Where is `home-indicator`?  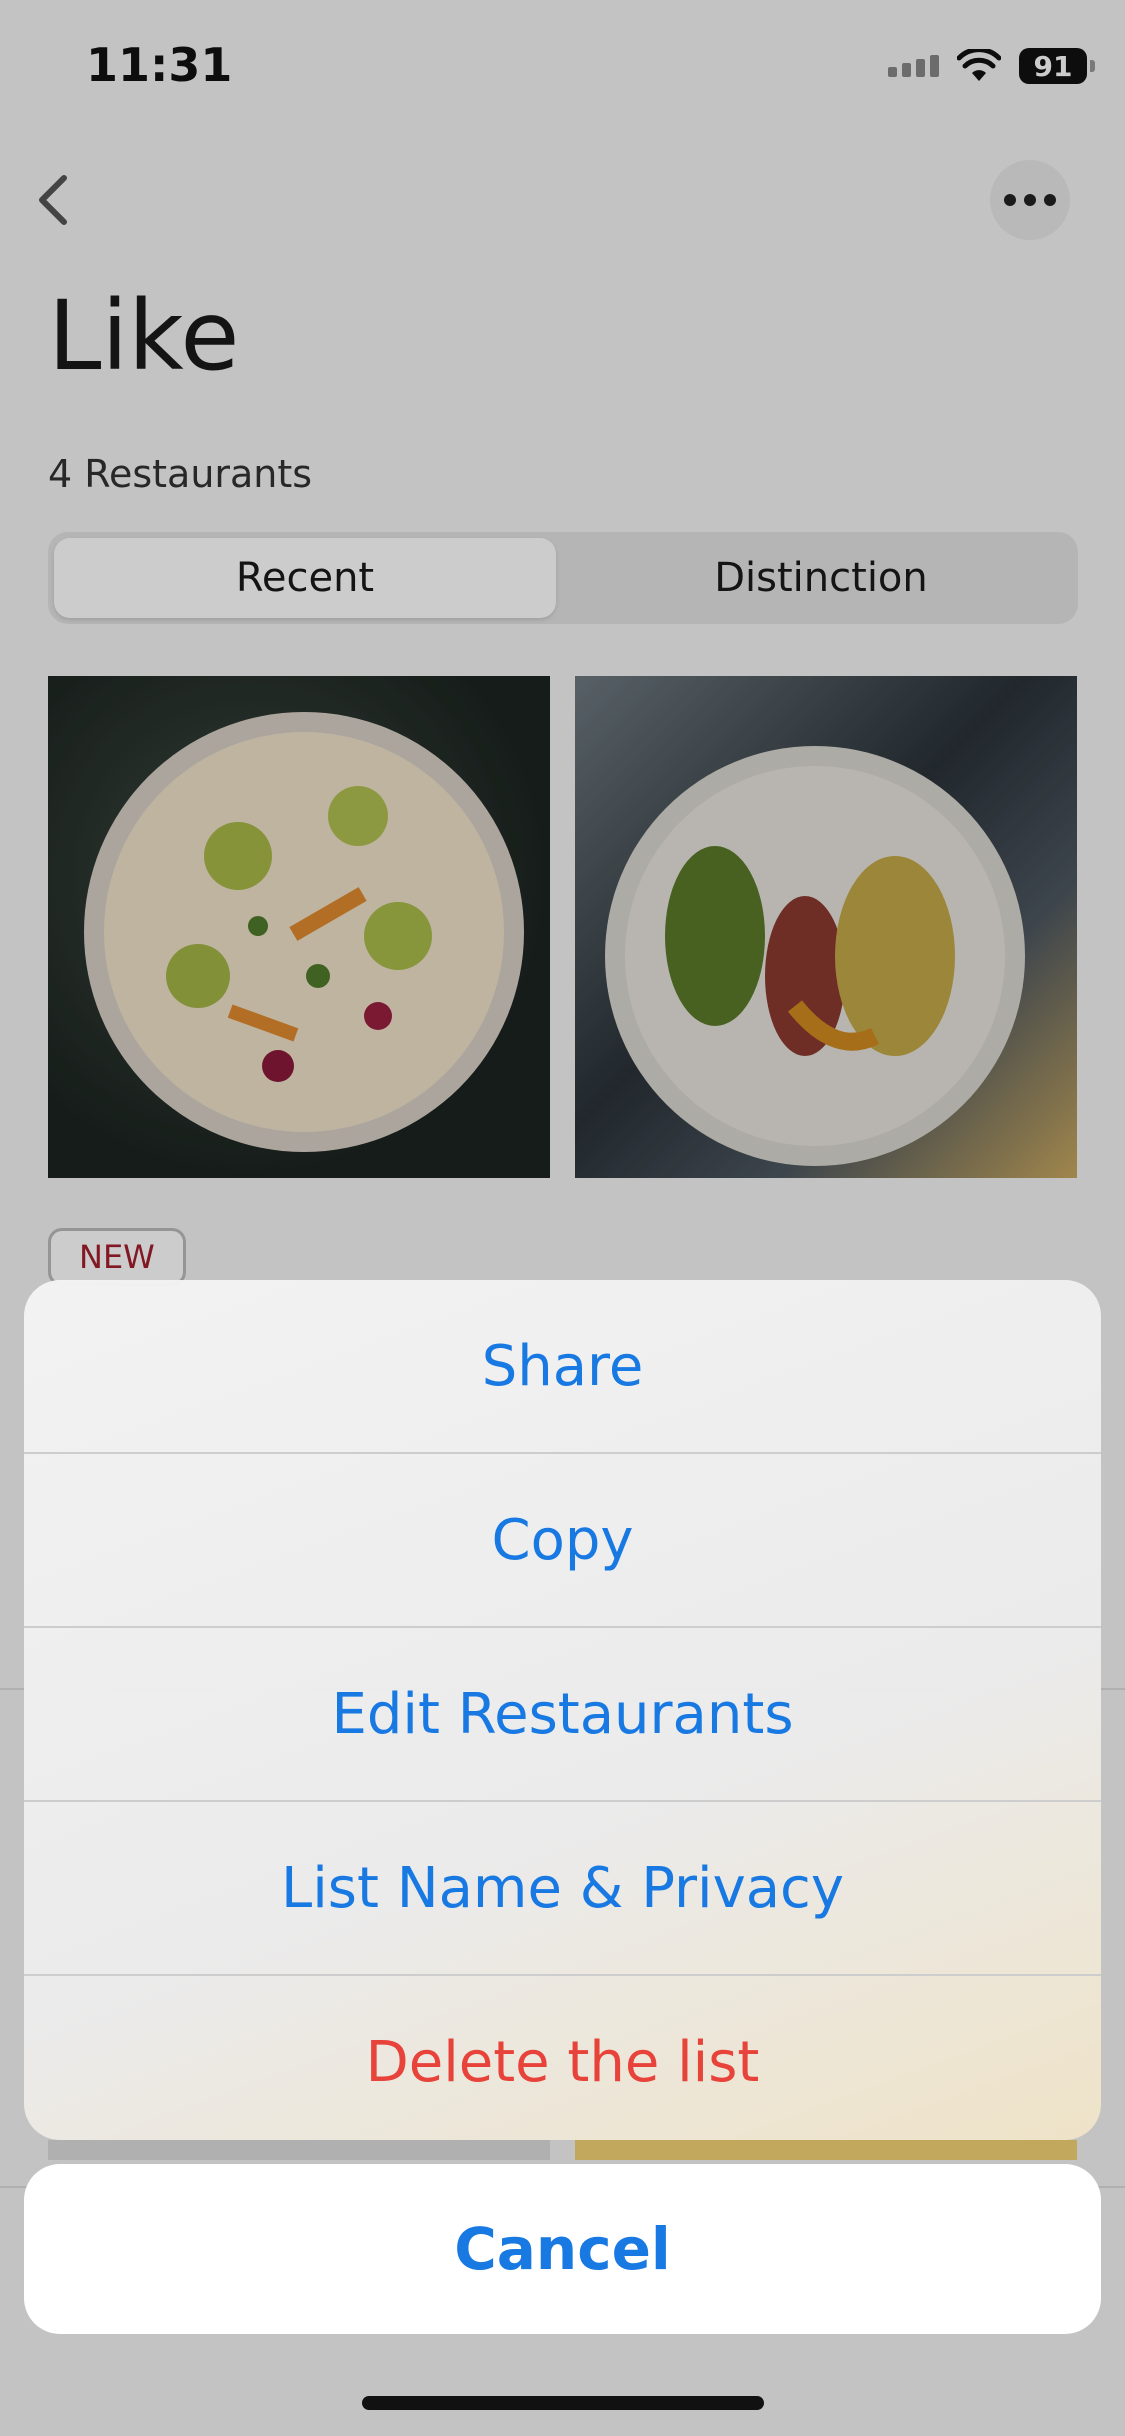 home-indicator is located at coordinates (563, 2403).